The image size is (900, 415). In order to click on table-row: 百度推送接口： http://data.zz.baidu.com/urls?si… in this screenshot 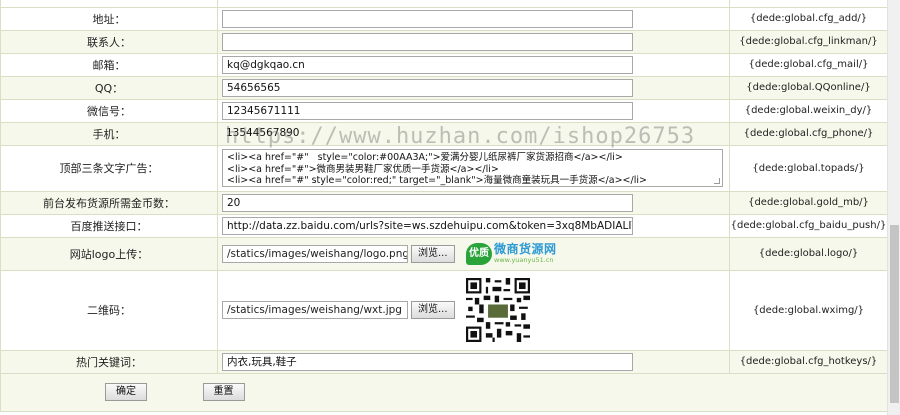, I will do `click(444, 226)`.